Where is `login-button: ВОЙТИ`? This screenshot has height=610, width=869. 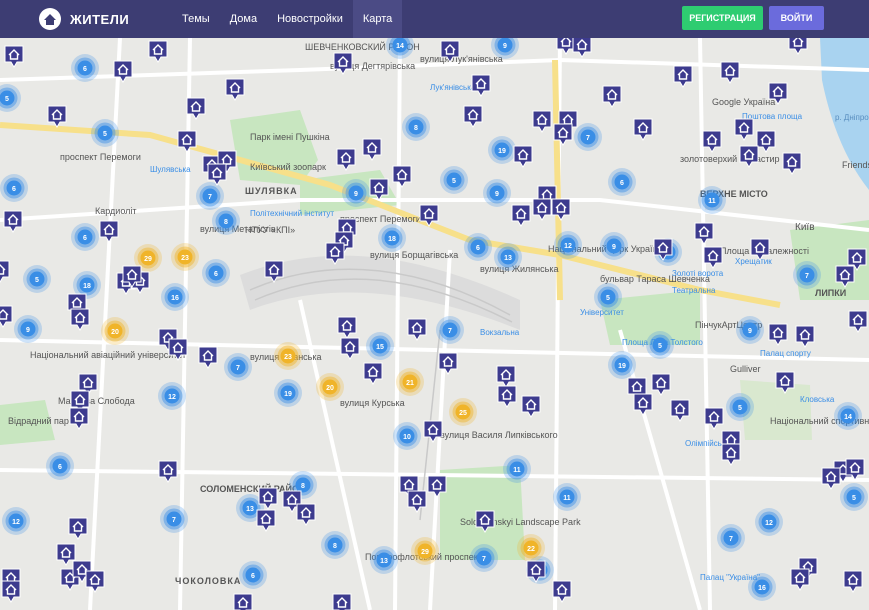
login-button: ВОЙТИ is located at coordinates (796, 18).